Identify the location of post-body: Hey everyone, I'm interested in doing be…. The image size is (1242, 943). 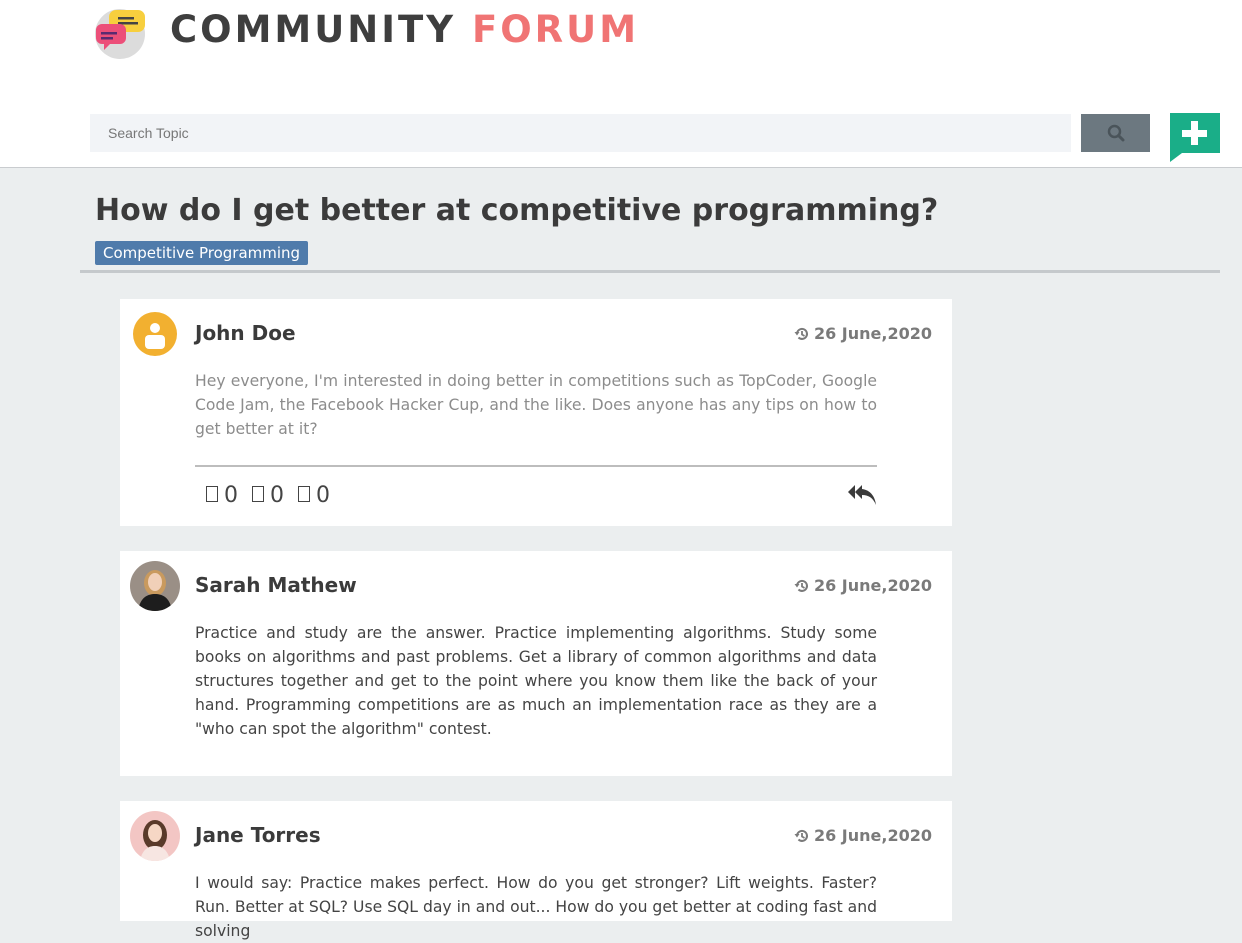
(536, 405).